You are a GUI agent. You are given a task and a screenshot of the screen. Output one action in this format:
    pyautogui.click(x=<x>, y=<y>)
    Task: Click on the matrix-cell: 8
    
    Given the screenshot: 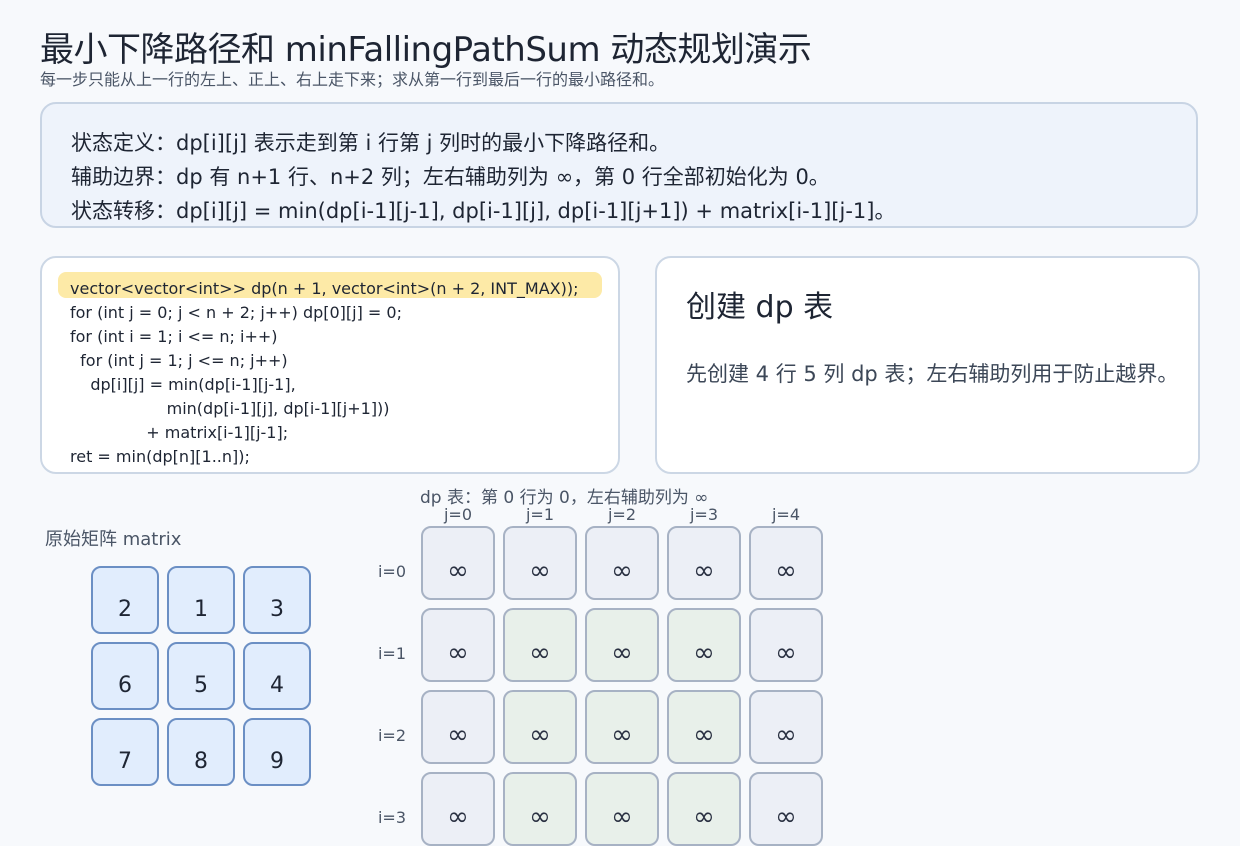 What is the action you would take?
    pyautogui.click(x=201, y=752)
    